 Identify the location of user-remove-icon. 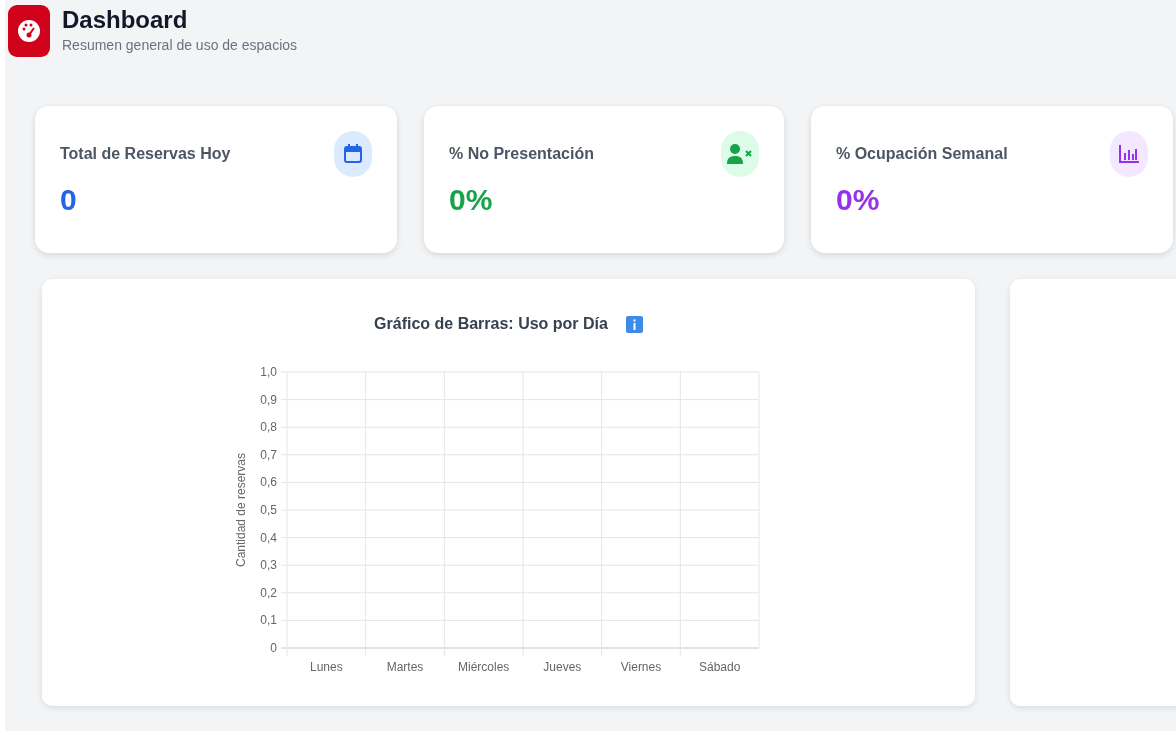
(740, 154).